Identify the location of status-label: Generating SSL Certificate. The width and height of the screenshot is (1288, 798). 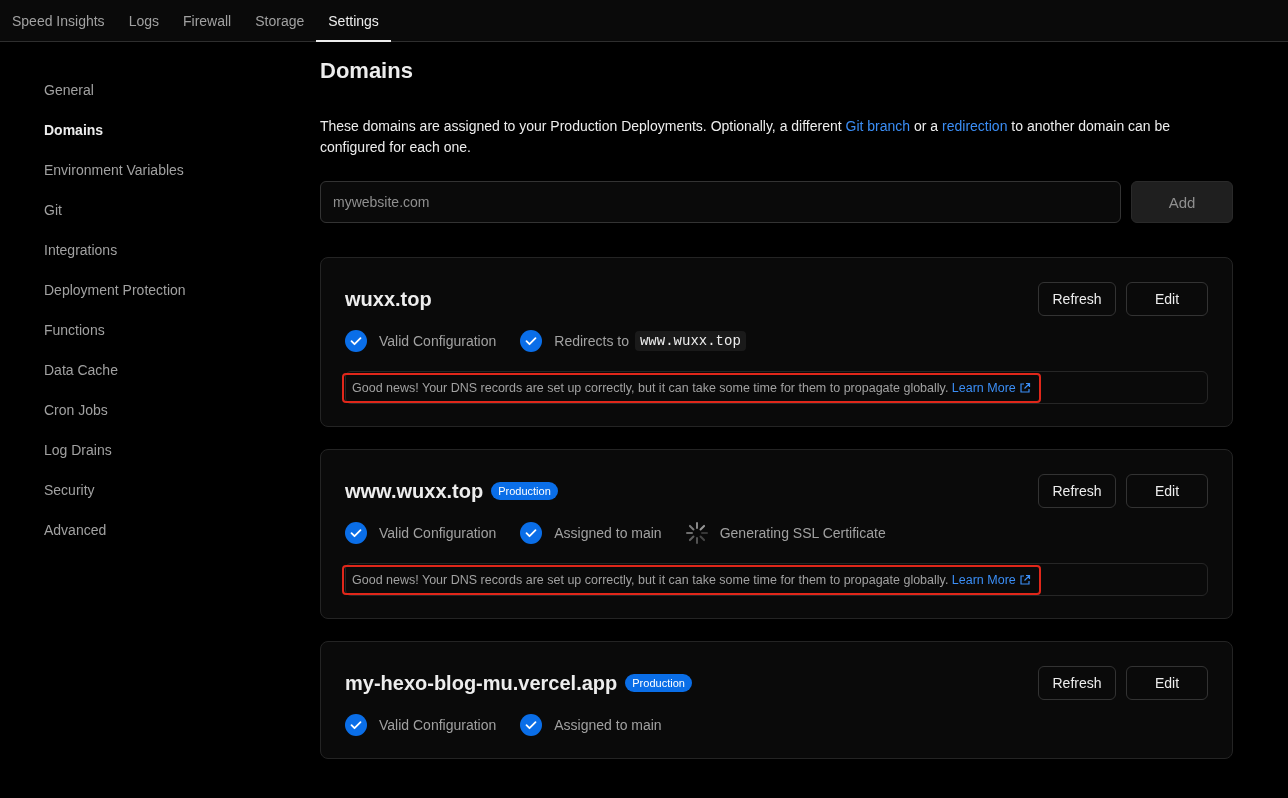
(802, 533).